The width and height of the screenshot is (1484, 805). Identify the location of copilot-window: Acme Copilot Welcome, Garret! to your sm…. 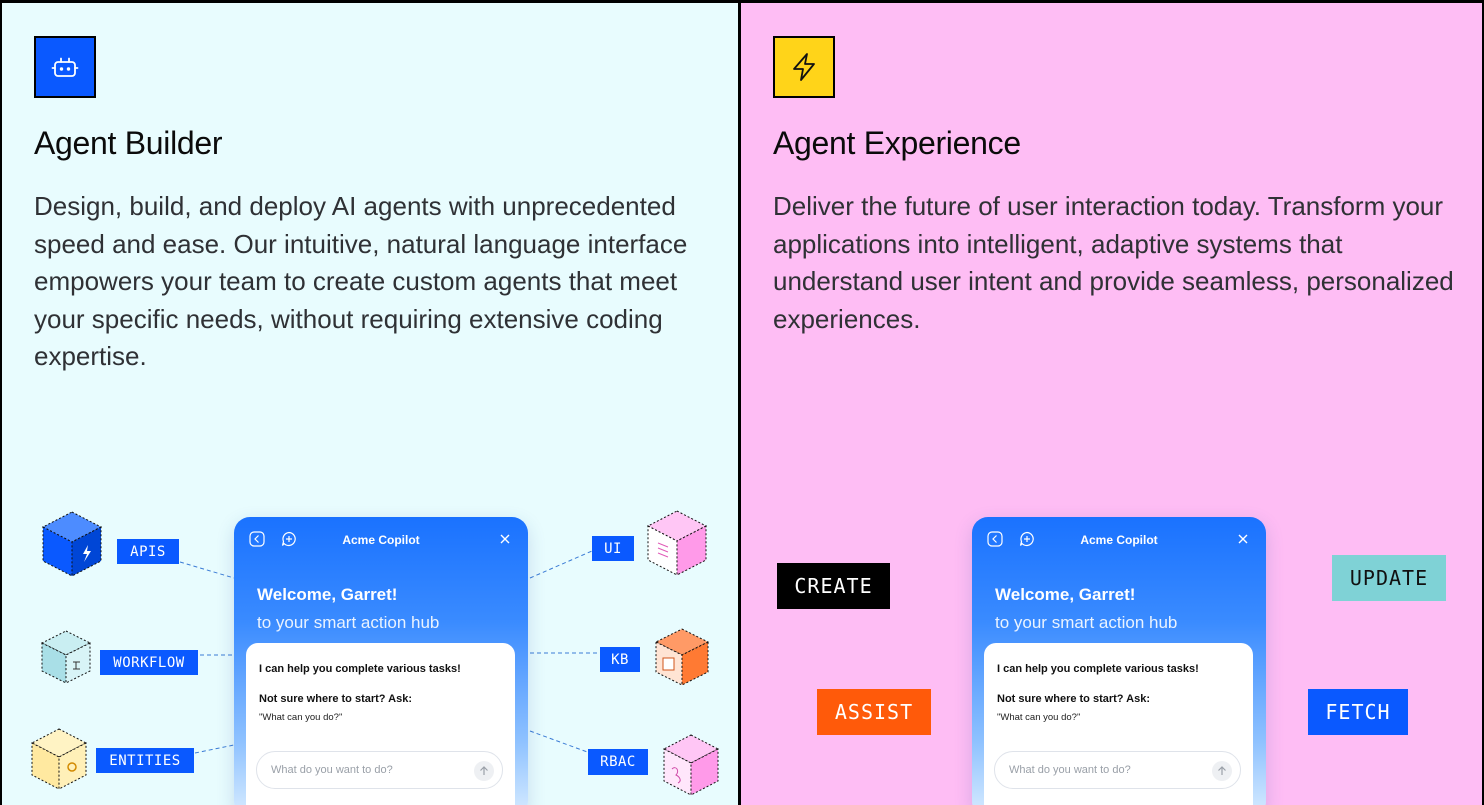
(381, 661).